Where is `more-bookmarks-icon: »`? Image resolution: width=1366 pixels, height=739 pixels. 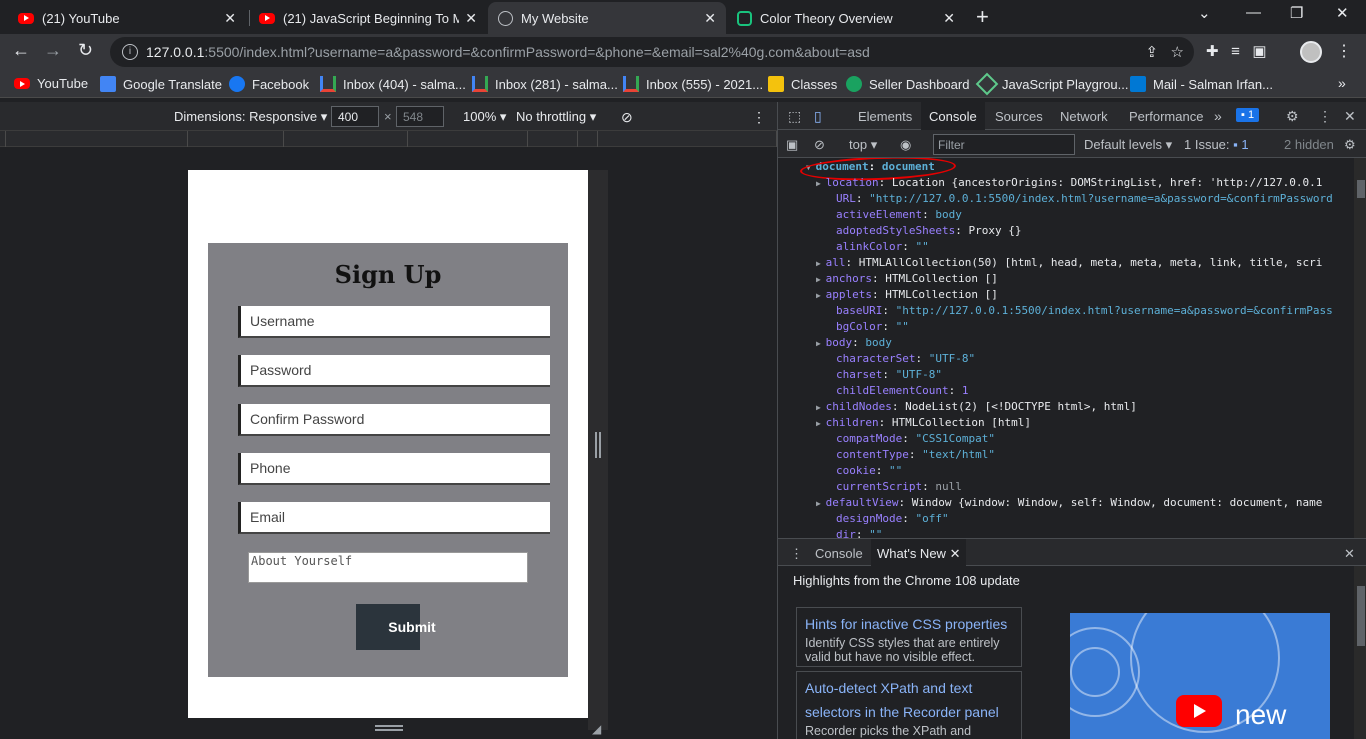
more-bookmarks-icon: » is located at coordinates (1342, 83).